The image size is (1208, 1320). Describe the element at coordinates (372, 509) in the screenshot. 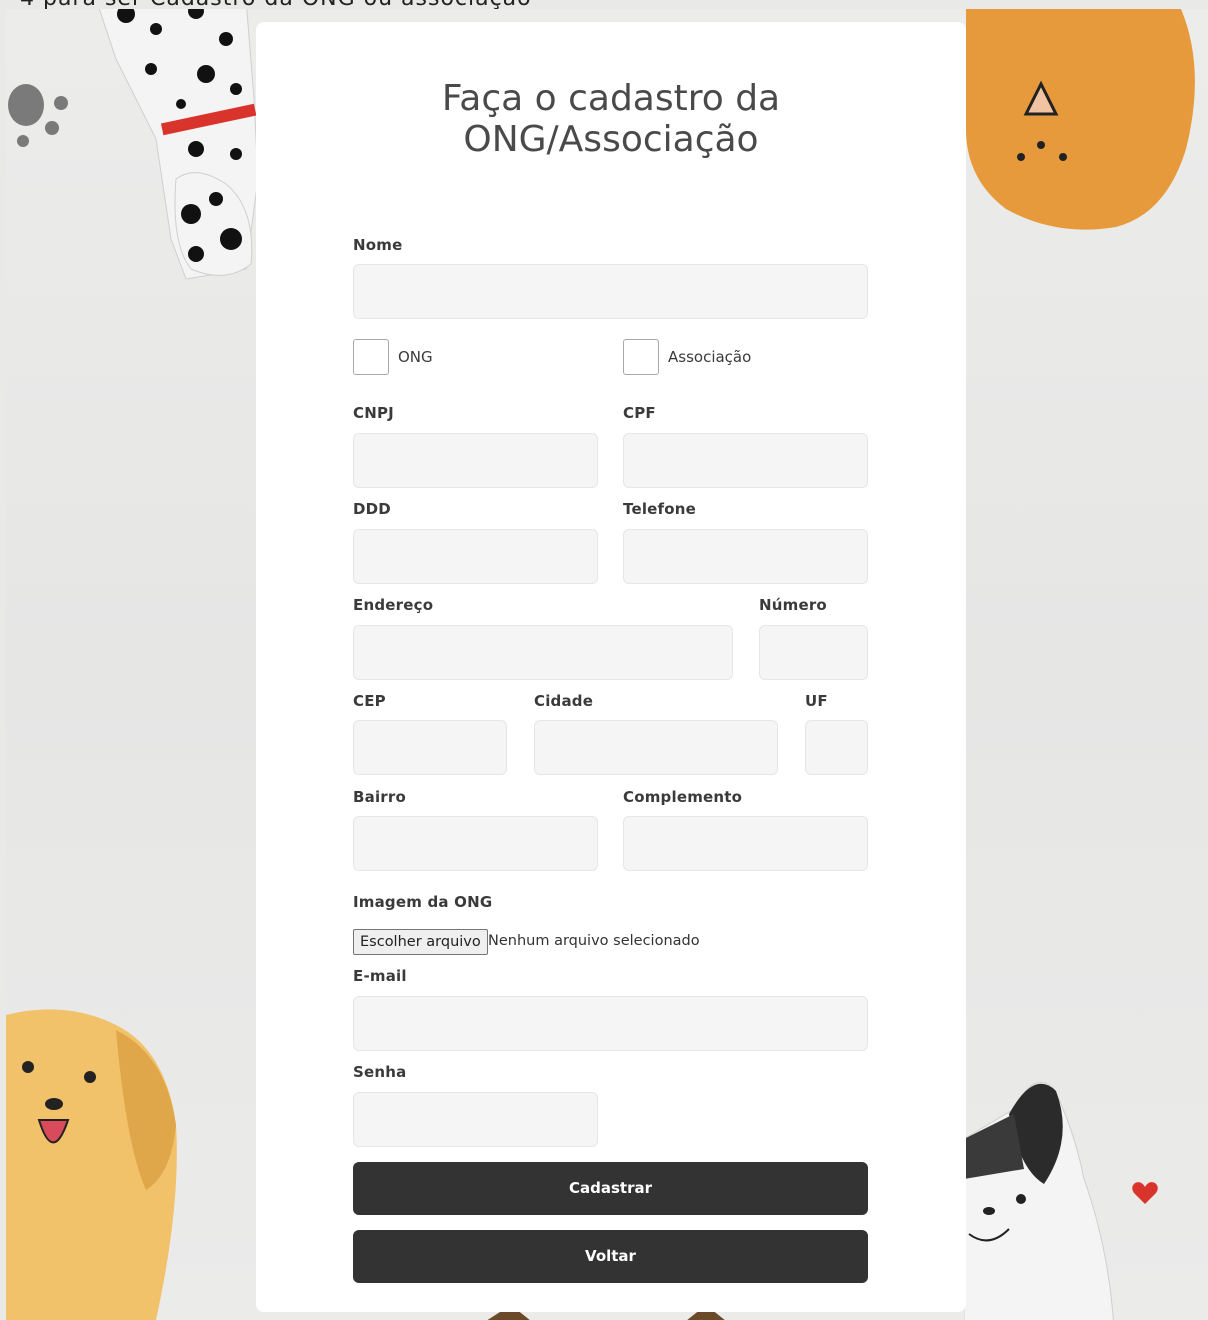

I see `ddd-label: DDD` at that location.